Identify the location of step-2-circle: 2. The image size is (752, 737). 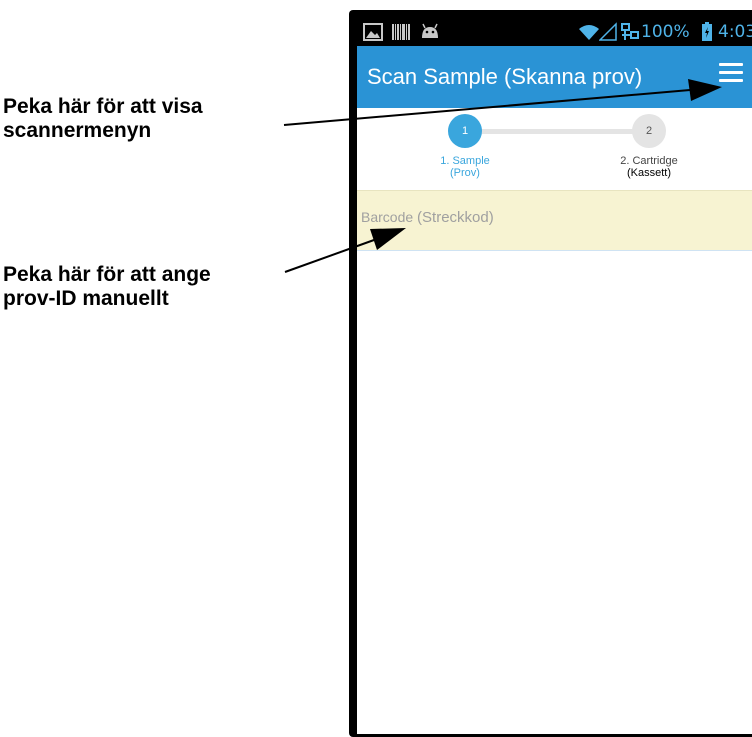
(649, 131).